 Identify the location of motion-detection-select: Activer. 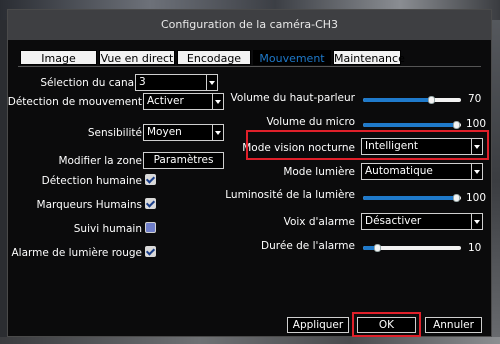
(183, 101).